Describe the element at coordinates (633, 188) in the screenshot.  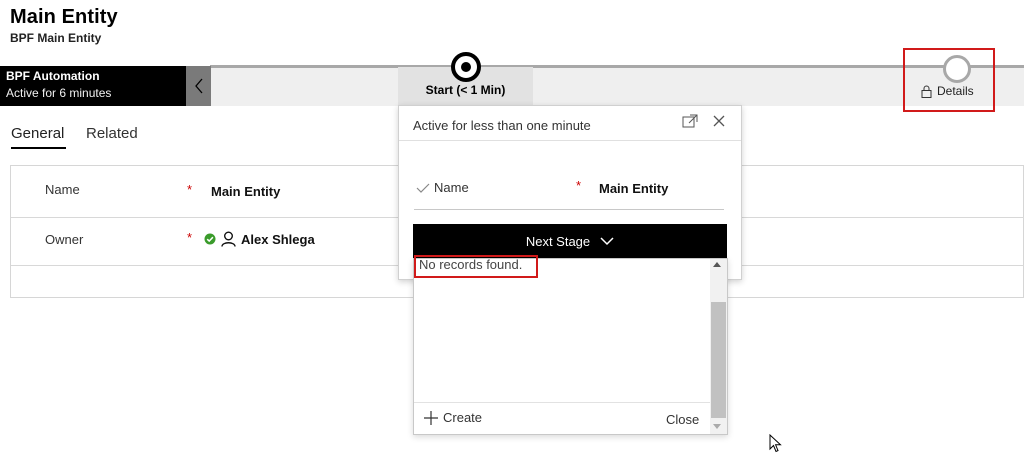
I see `stage-step-value: Main Entity` at that location.